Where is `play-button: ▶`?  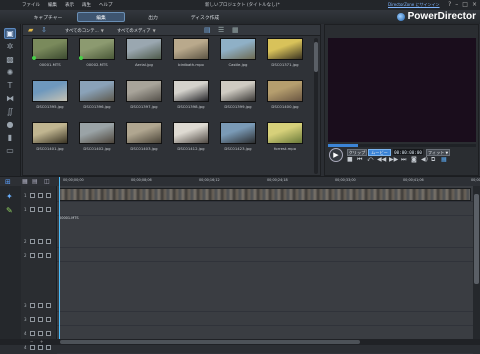
play-button: ▶ is located at coordinates (336, 155).